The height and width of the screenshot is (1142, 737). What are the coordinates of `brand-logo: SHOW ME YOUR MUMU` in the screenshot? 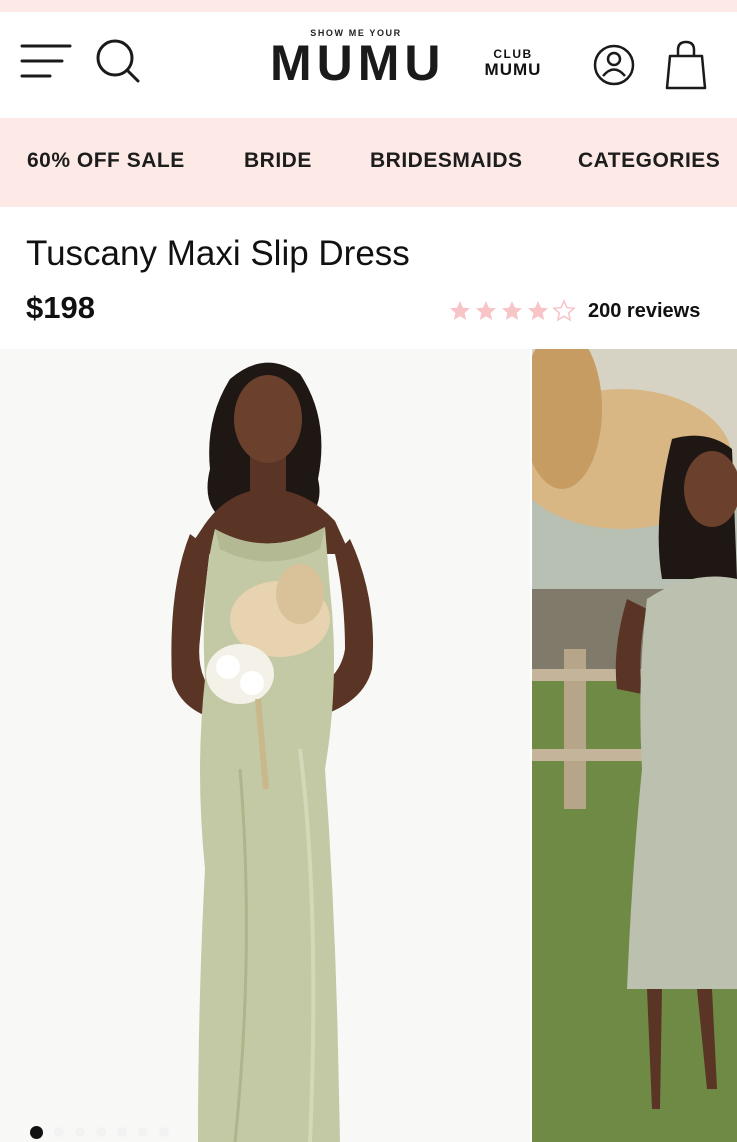 It's located at (358, 59).